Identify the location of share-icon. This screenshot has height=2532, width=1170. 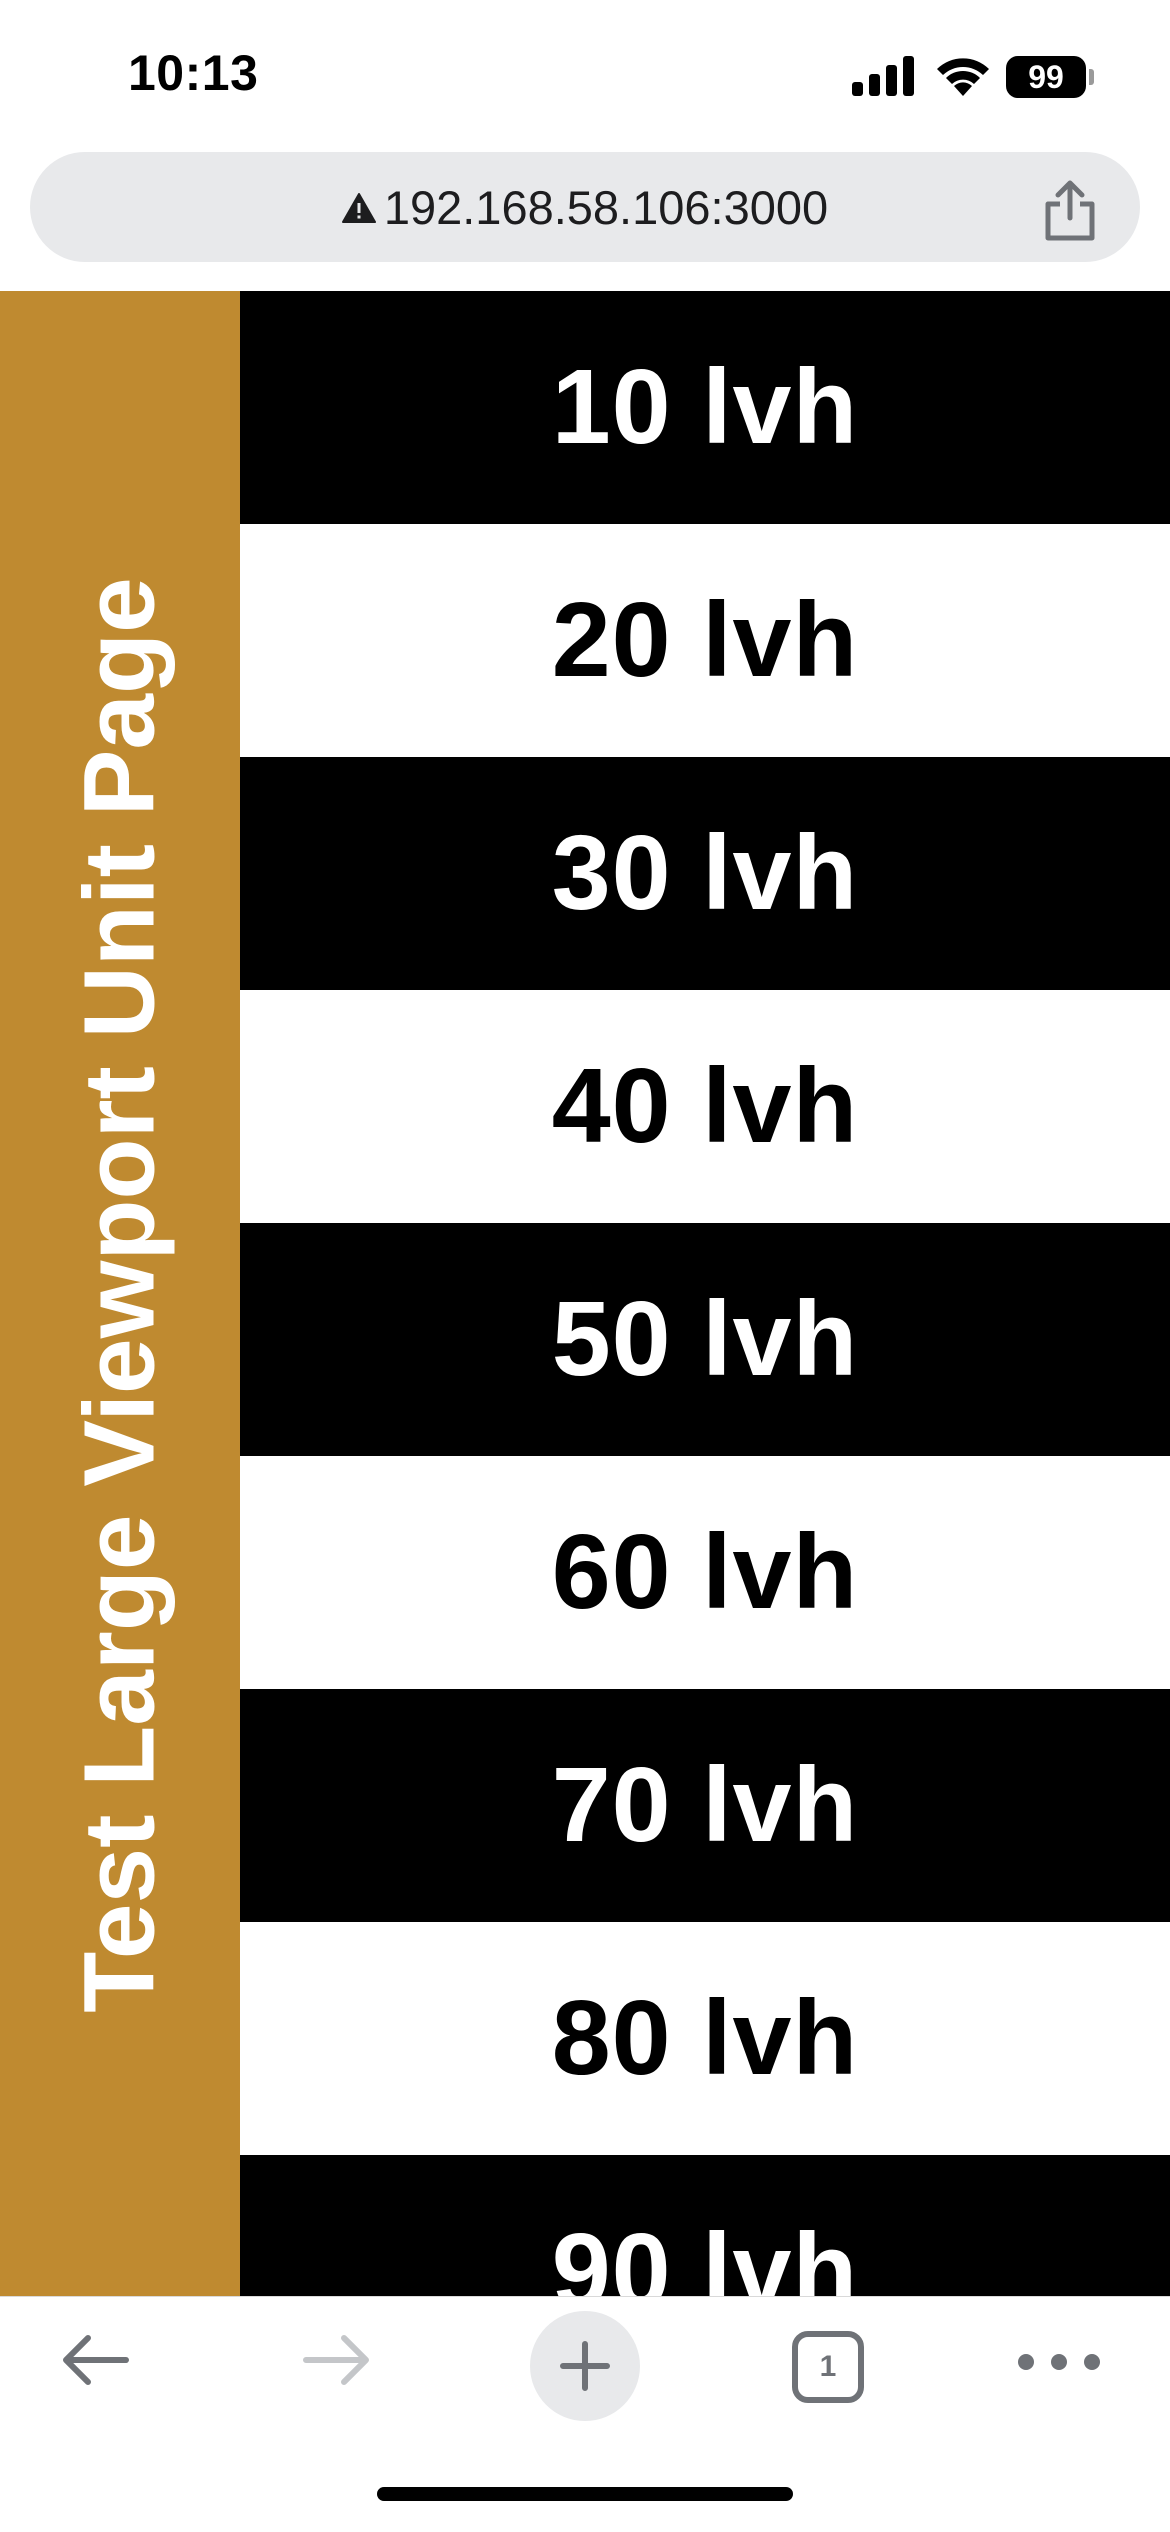
(1070, 211).